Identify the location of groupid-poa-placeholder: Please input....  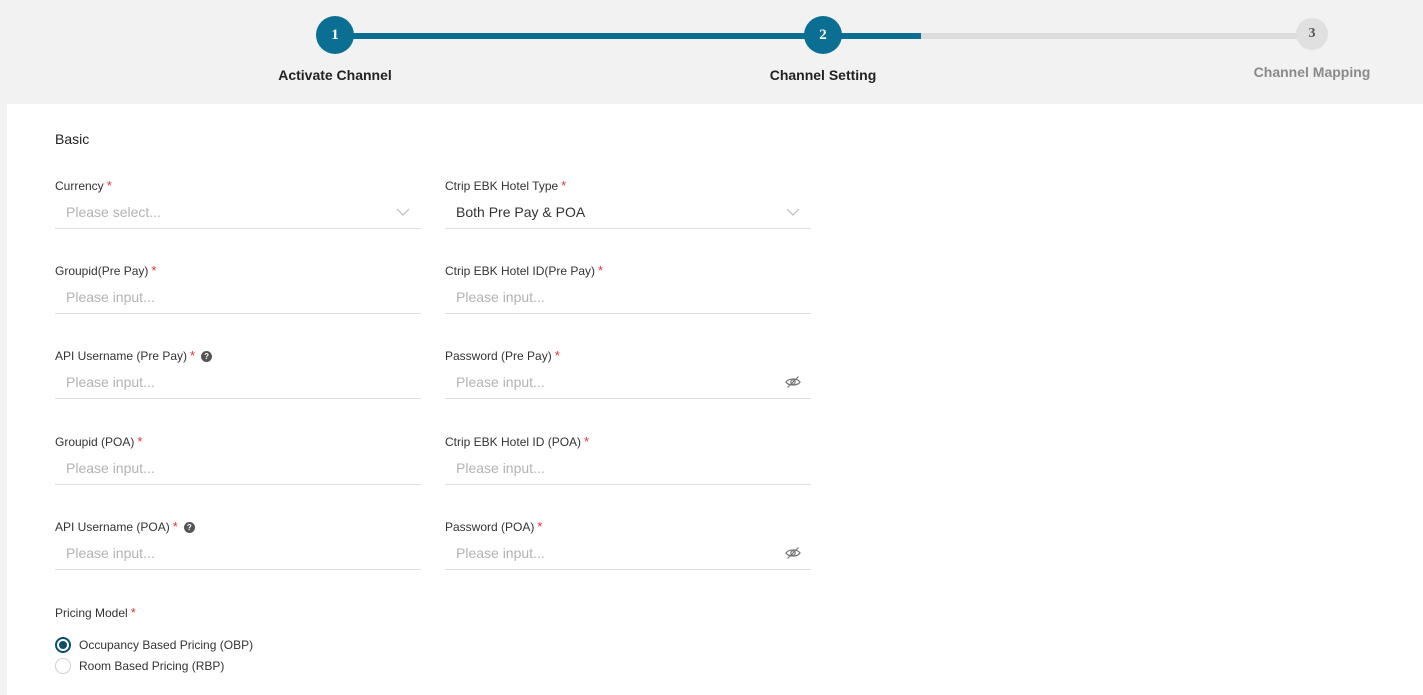
(110, 468).